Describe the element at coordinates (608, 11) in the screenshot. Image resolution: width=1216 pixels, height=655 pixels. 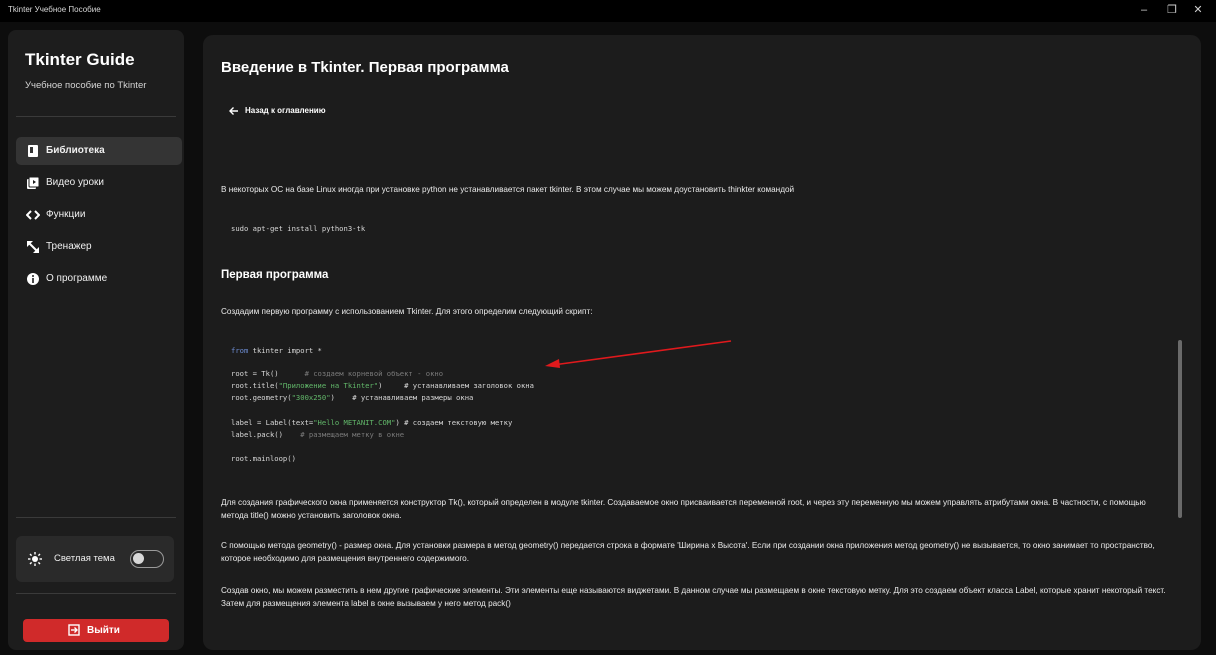
I see `title-bar: Tkinter Учебное Пособие – ❐ ✕` at that location.